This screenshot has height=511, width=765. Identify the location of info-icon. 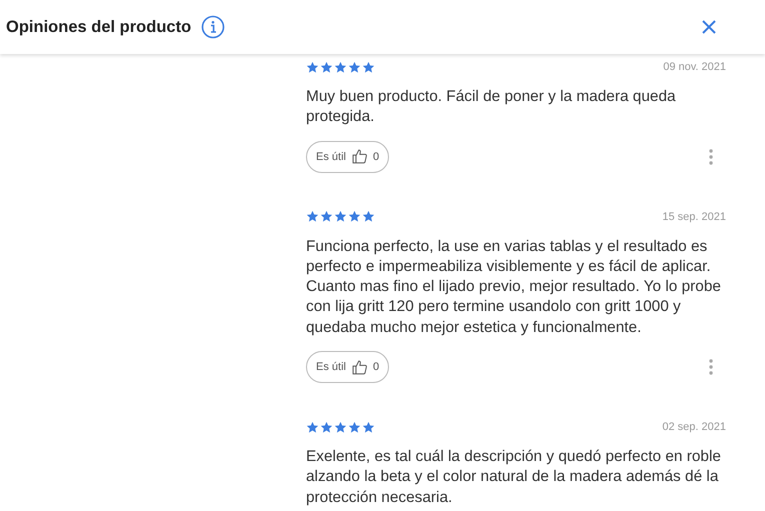
(213, 27).